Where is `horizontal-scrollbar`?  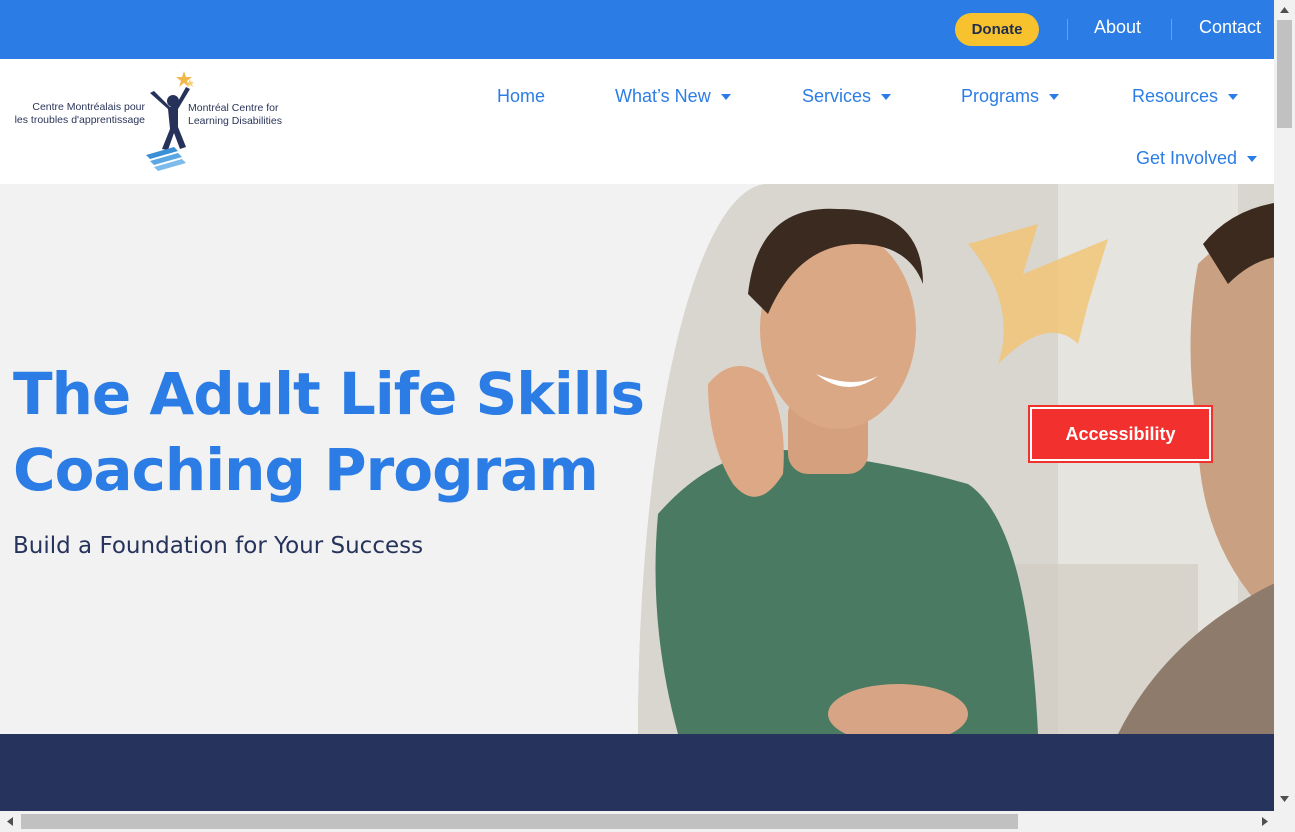 horizontal-scrollbar is located at coordinates (647, 821).